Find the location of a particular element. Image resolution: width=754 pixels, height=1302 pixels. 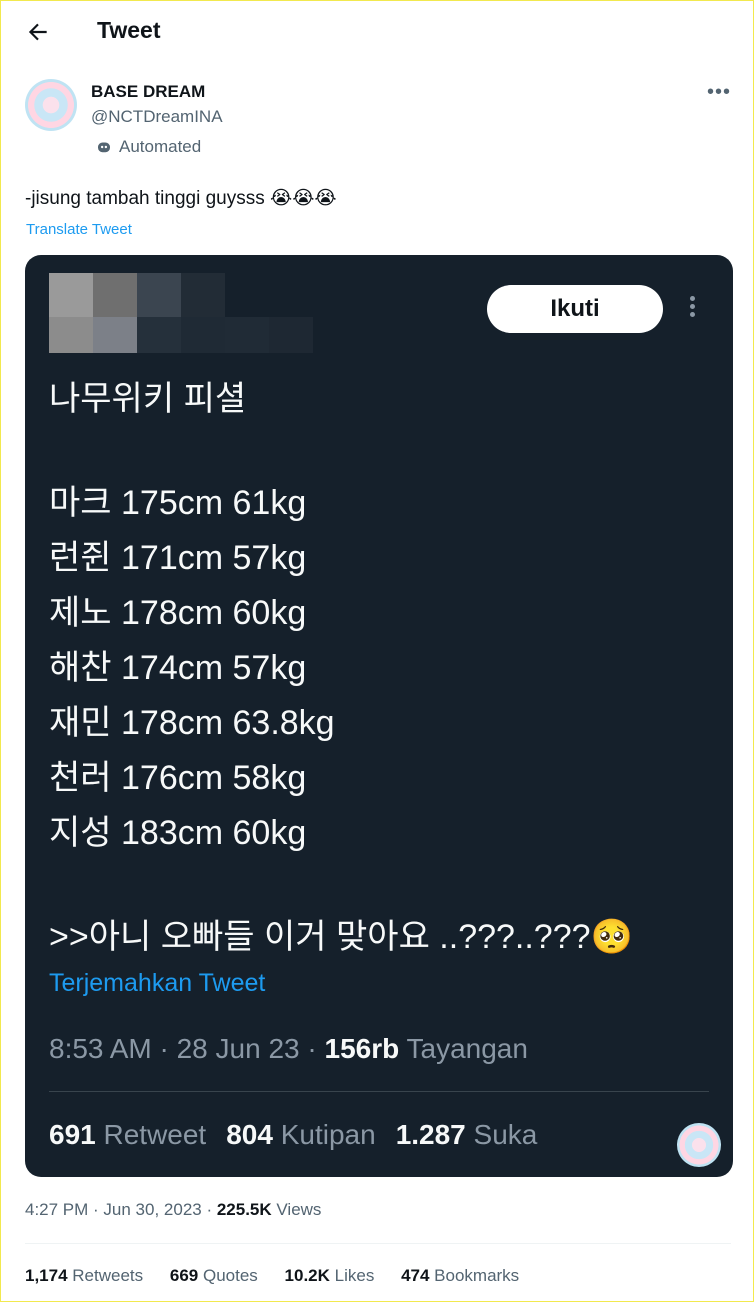

embed-line: 해찬 174cm 57kg is located at coordinates (178, 668).